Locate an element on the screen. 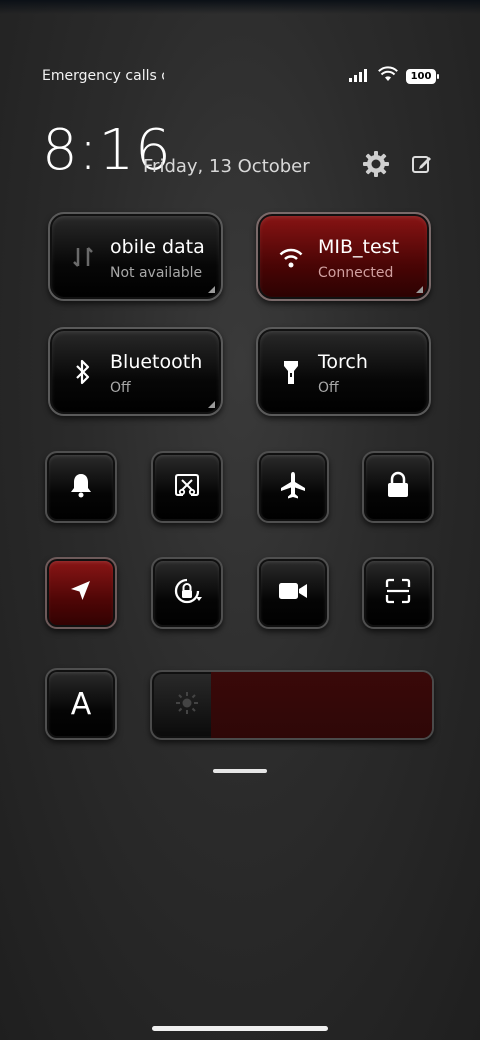  signal-icon is located at coordinates (359, 76).